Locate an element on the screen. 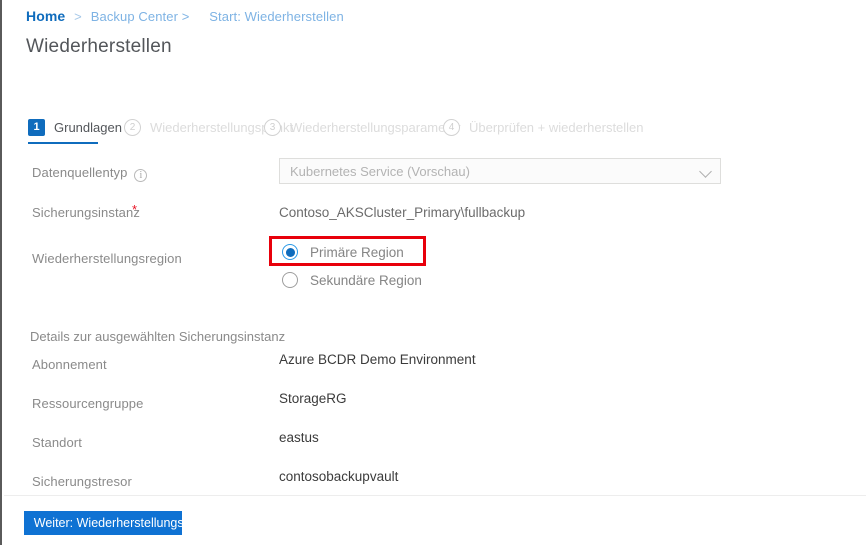 This screenshot has height=545, width=866. radio-primary-region-input is located at coordinates (290, 252).